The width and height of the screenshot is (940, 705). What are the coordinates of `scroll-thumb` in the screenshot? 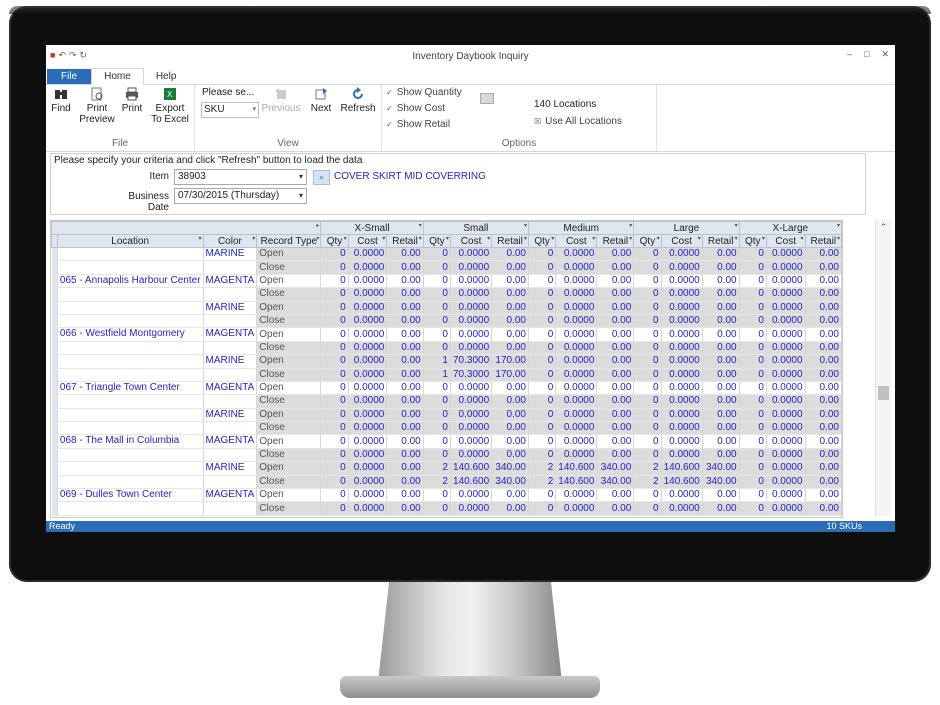 It's located at (883, 393).